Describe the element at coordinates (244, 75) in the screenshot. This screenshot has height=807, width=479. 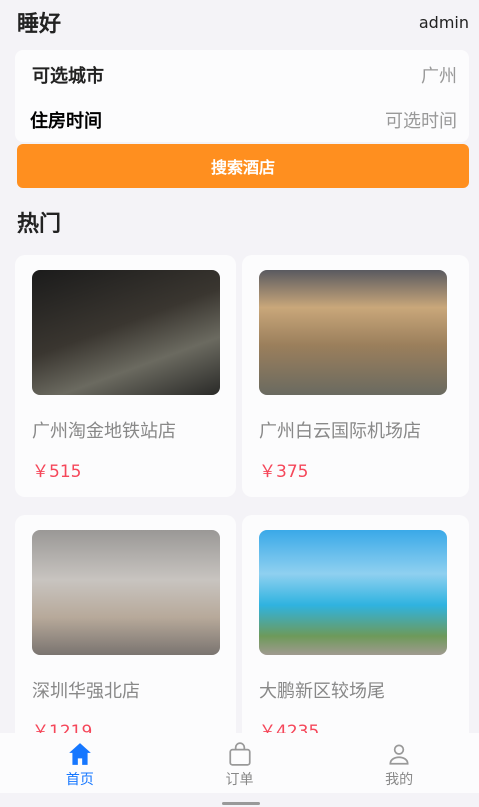
I see `city-picker: 可选城市 广州` at that location.